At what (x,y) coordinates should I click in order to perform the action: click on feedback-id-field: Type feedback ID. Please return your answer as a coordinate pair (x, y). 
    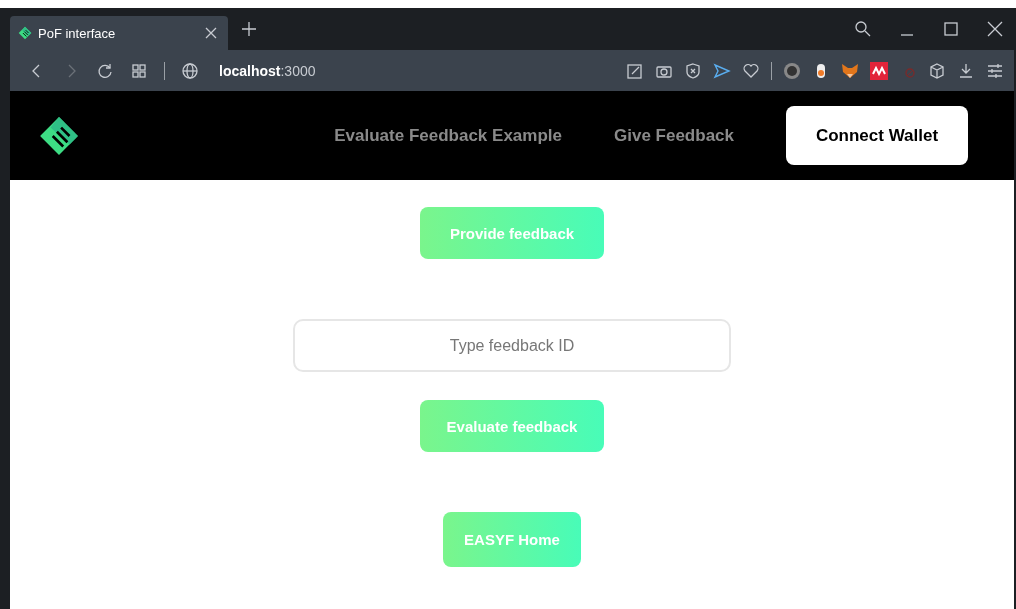
    Looking at the image, I should click on (512, 345).